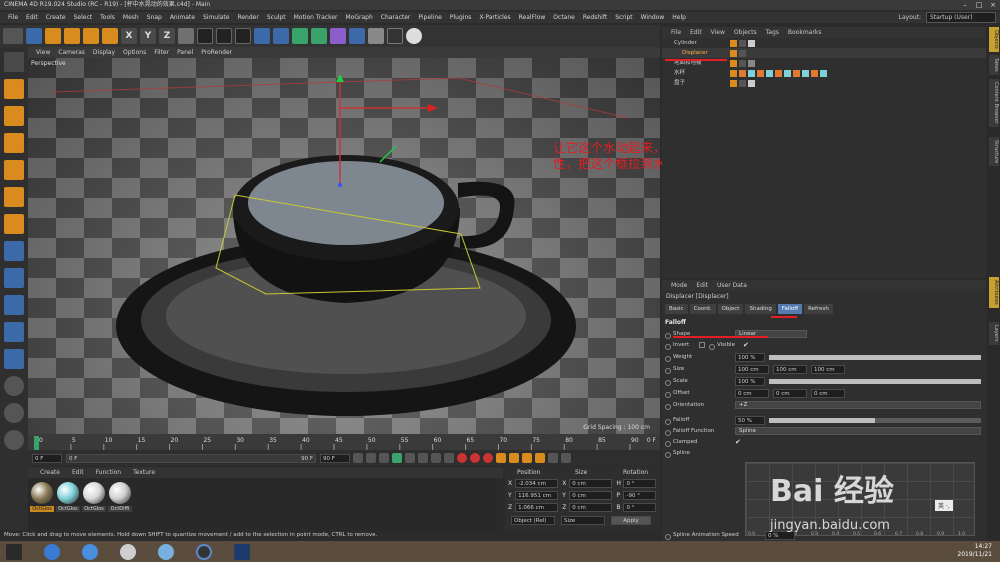  What do you see at coordinates (319, 36) in the screenshot?
I see `array-icon` at bounding box center [319, 36].